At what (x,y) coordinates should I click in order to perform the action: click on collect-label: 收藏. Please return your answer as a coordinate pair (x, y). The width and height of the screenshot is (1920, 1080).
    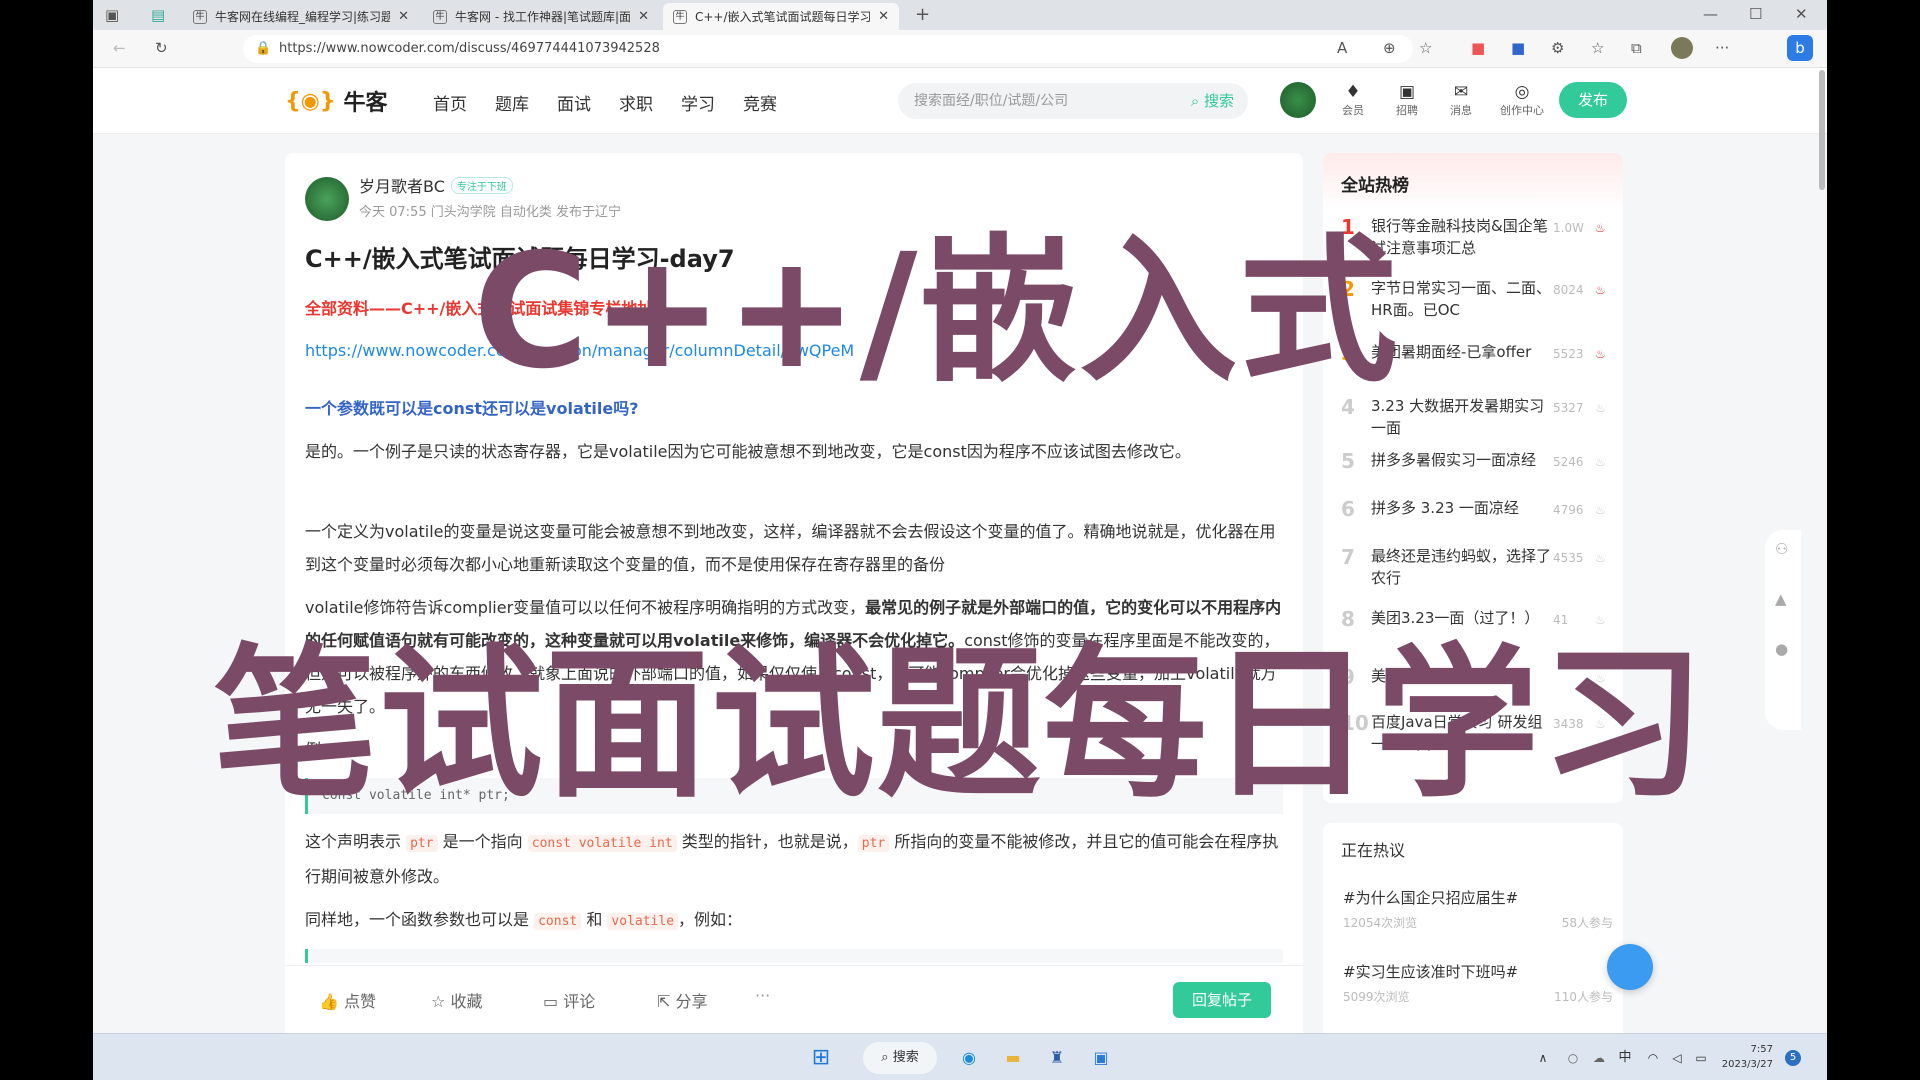
    Looking at the image, I should click on (466, 1001).